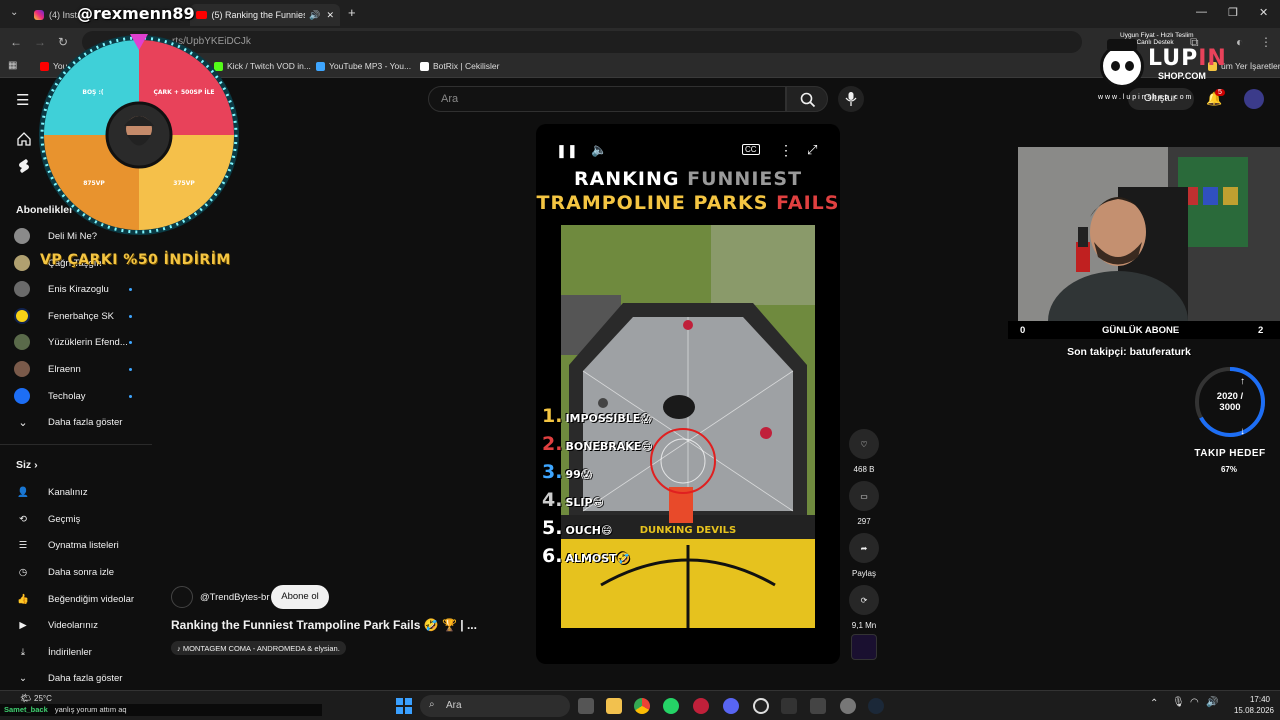  What do you see at coordinates (671, 706) in the screenshot?
I see `whatsapp-icon` at bounding box center [671, 706].